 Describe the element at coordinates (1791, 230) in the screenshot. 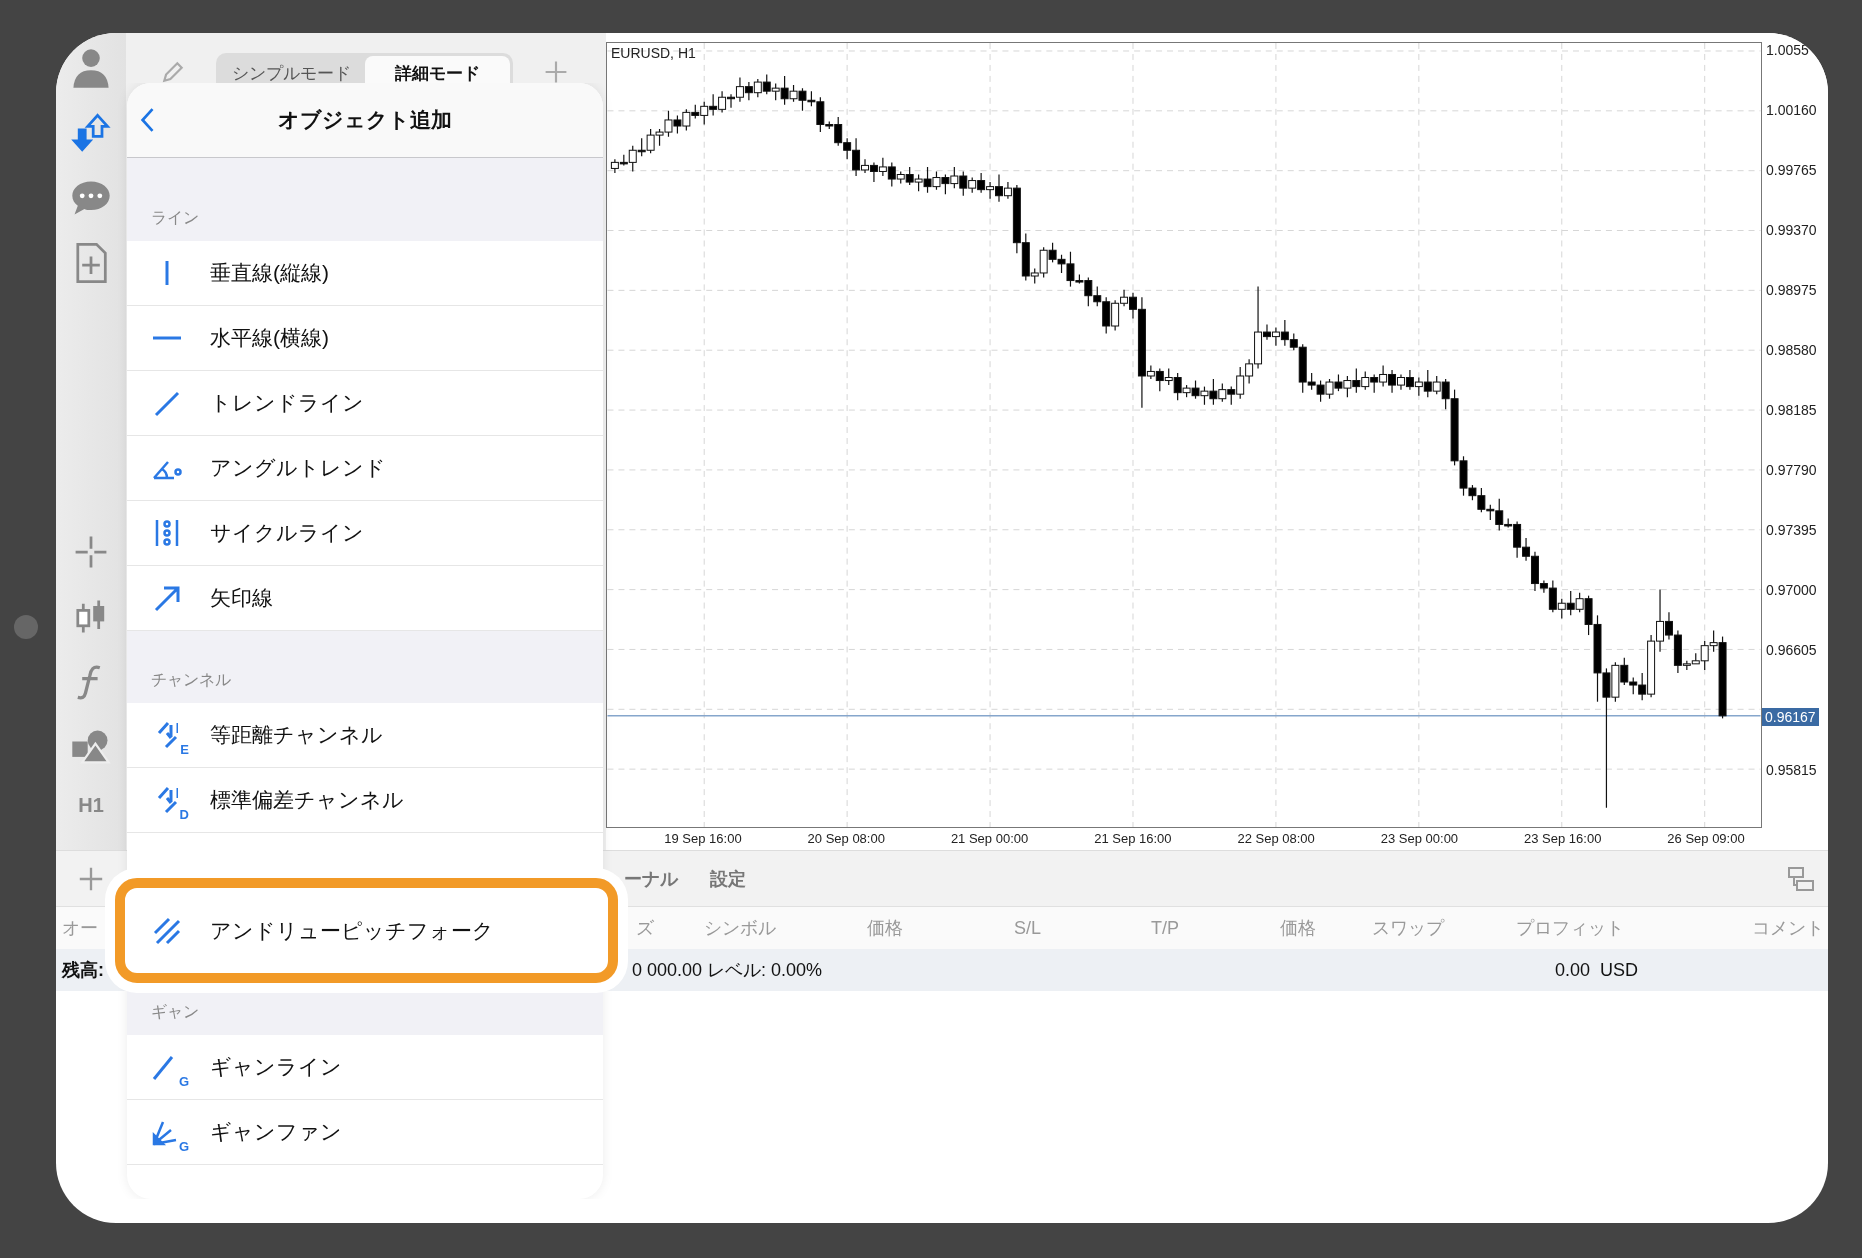

I see `price-label: 0.99370` at that location.